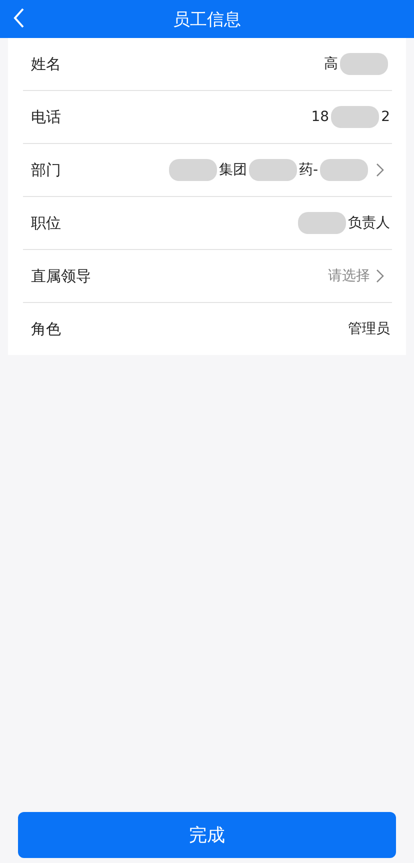 This screenshot has height=863, width=414. Describe the element at coordinates (207, 19) in the screenshot. I see `page-title: 员工信息` at that location.